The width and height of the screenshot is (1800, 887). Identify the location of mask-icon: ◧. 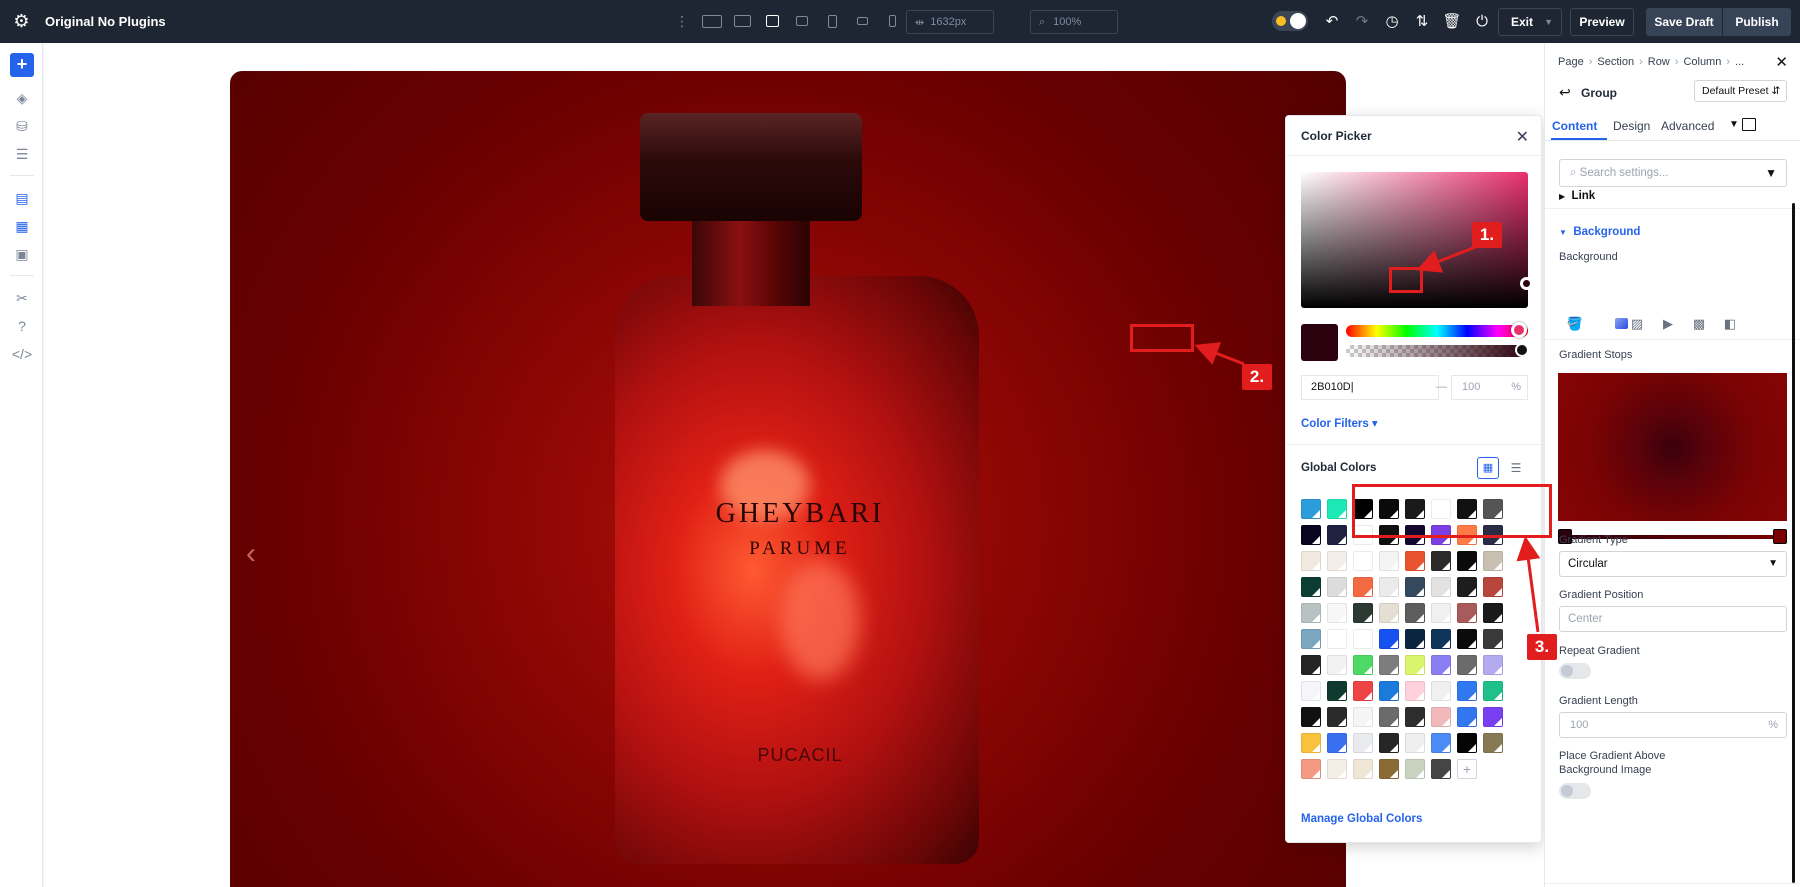
(1730, 324).